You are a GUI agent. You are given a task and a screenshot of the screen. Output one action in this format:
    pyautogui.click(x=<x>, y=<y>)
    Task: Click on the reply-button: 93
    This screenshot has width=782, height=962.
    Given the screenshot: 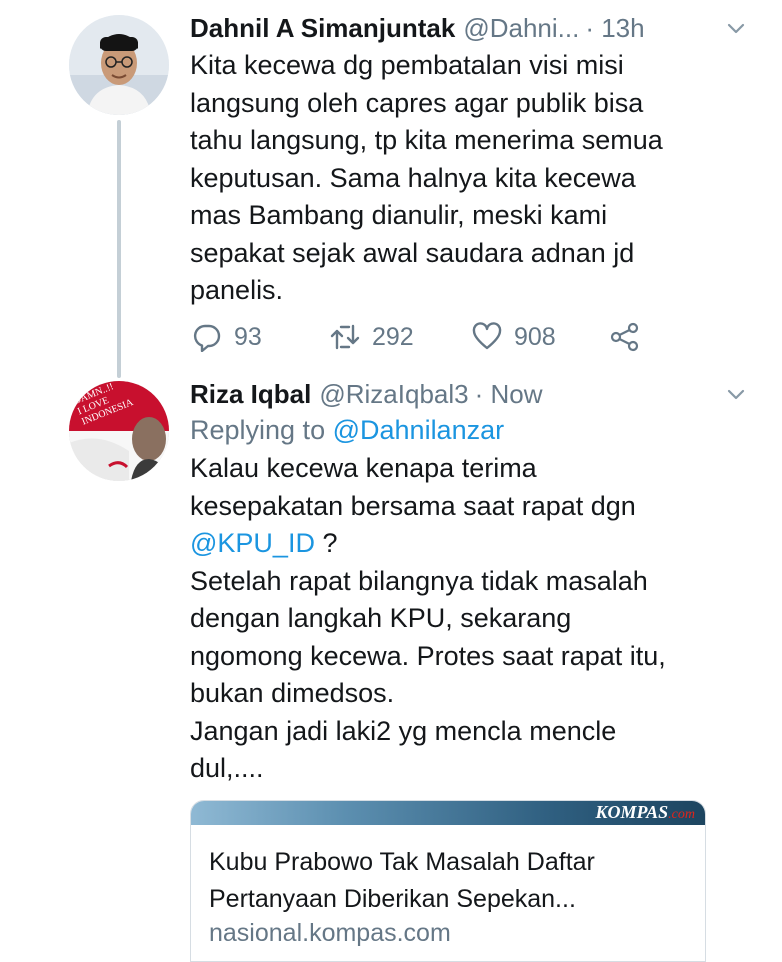 What is the action you would take?
    pyautogui.click(x=227, y=337)
    